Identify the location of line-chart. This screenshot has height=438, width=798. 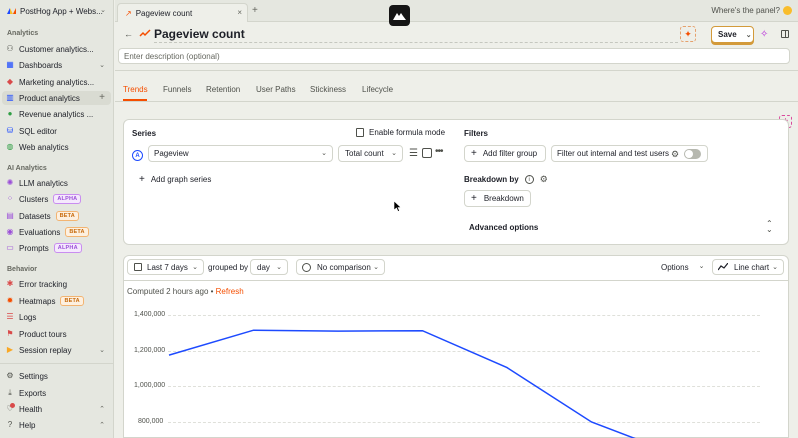
(402, 383).